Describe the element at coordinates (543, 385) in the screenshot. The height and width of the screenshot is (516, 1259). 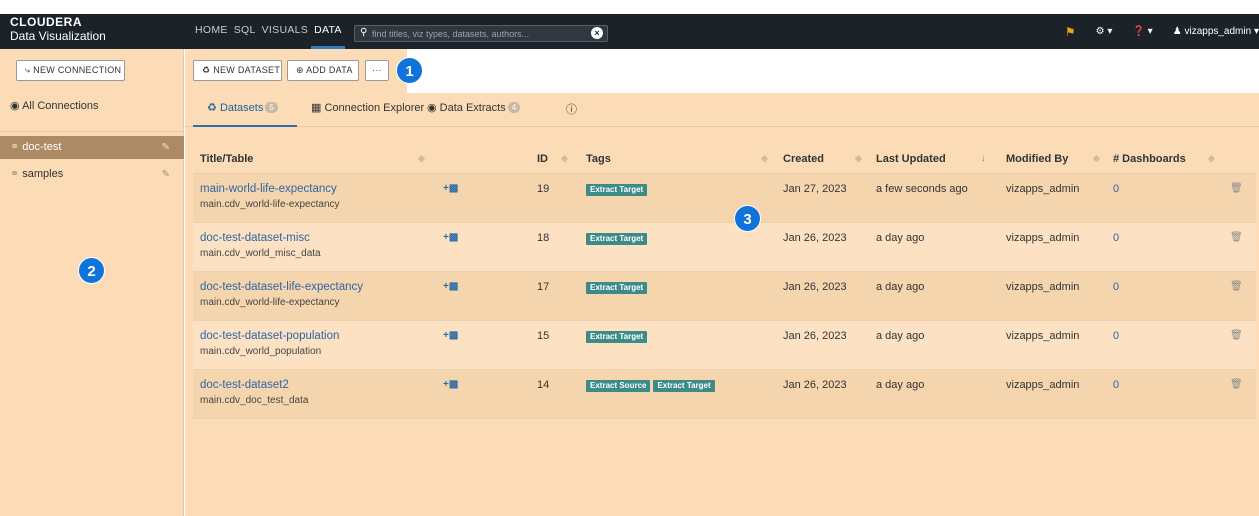
I see `dataset-id: 14` at that location.